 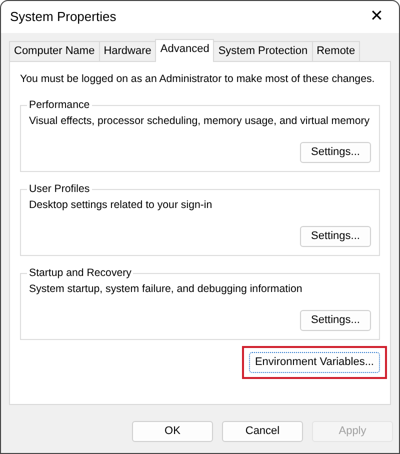 I want to click on group-description: Desktop settings related to your sign-in, so click(x=121, y=205).